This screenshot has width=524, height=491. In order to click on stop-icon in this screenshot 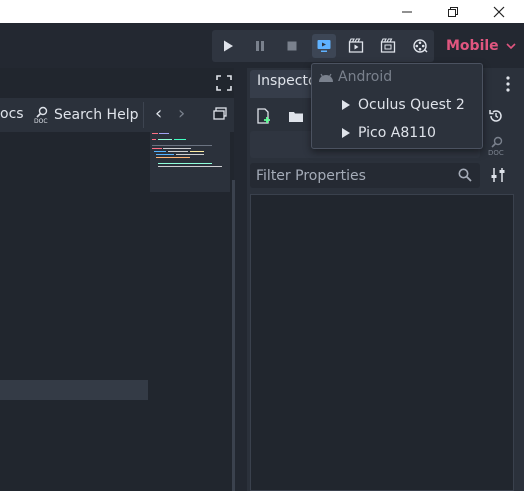, I will do `click(292, 46)`.